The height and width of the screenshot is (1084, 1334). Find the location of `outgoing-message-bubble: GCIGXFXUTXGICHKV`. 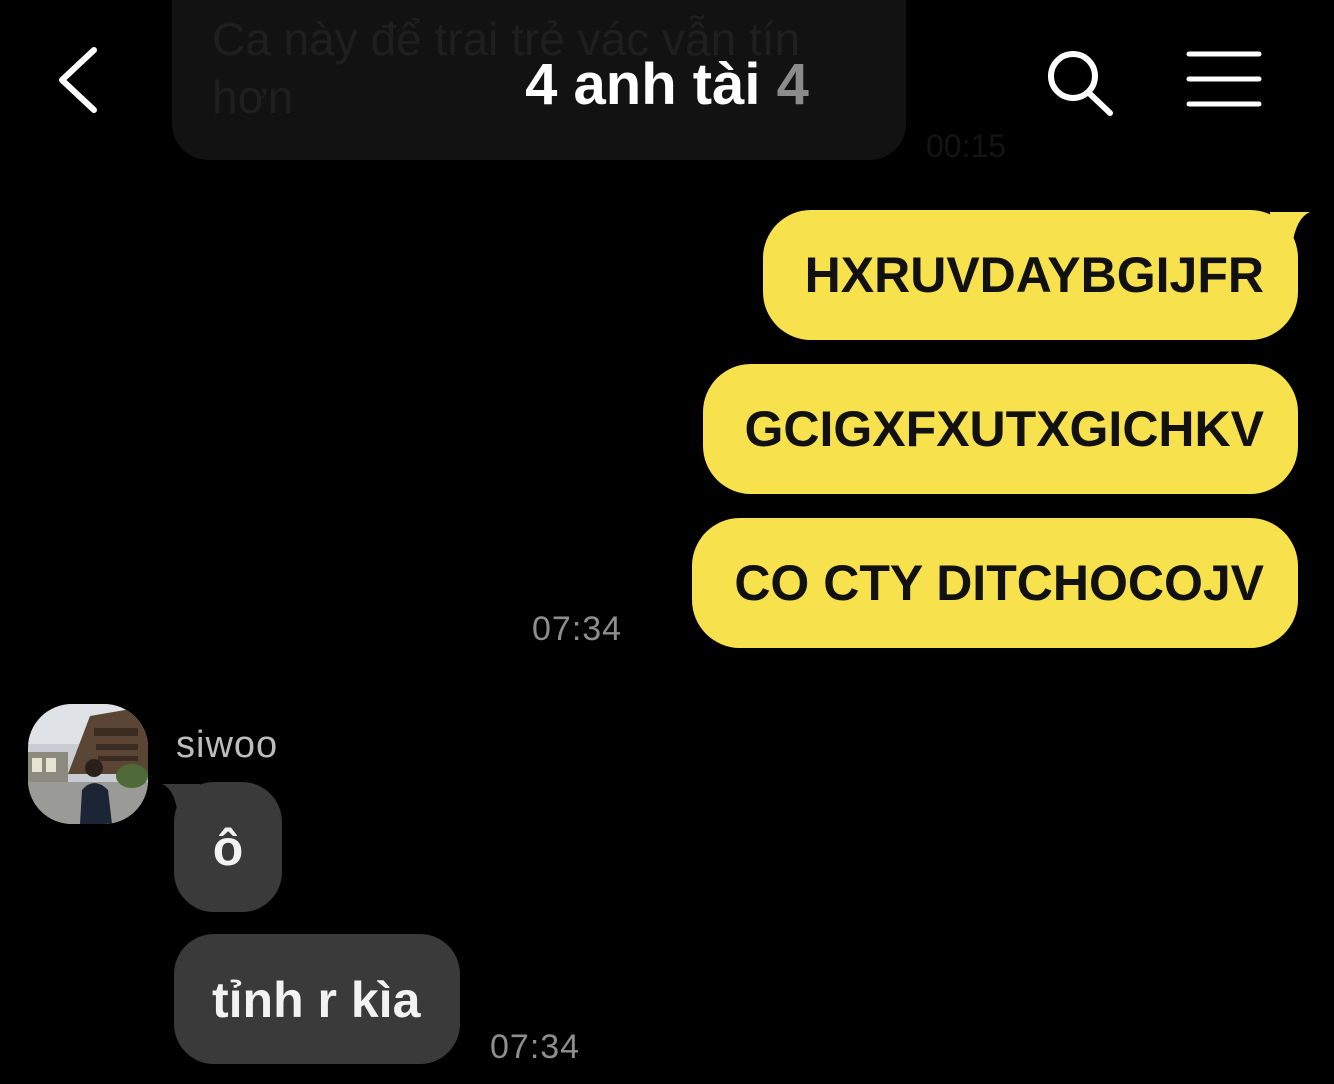

outgoing-message-bubble: GCIGXFXUTXGICHKV is located at coordinates (1000, 429).